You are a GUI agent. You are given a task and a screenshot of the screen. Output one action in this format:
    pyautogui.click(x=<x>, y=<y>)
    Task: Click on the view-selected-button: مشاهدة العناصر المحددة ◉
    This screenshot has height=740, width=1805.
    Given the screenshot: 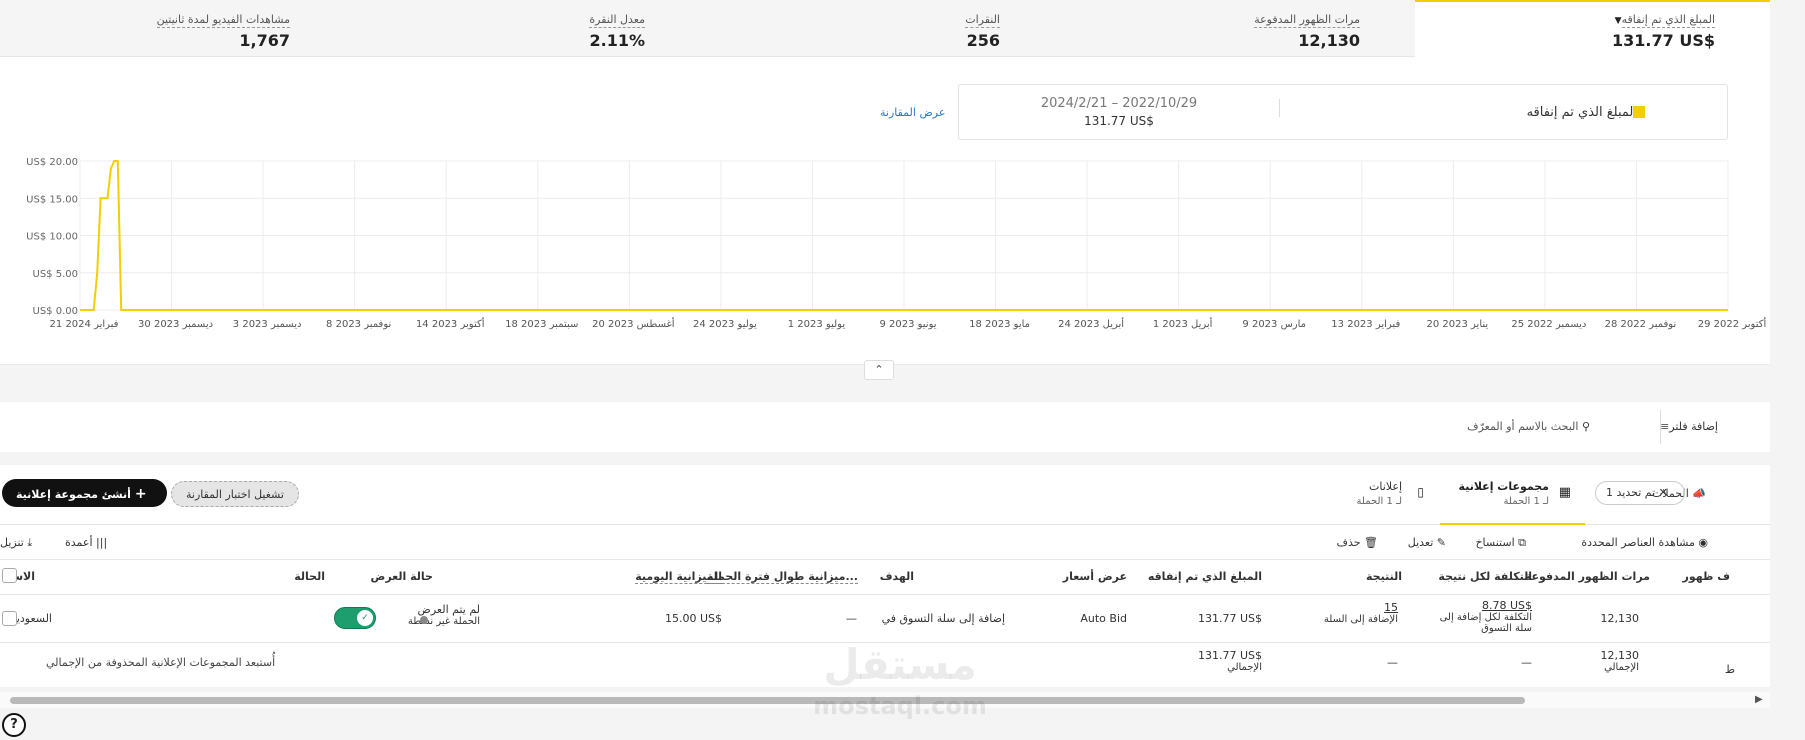 What is the action you would take?
    pyautogui.click(x=1646, y=542)
    